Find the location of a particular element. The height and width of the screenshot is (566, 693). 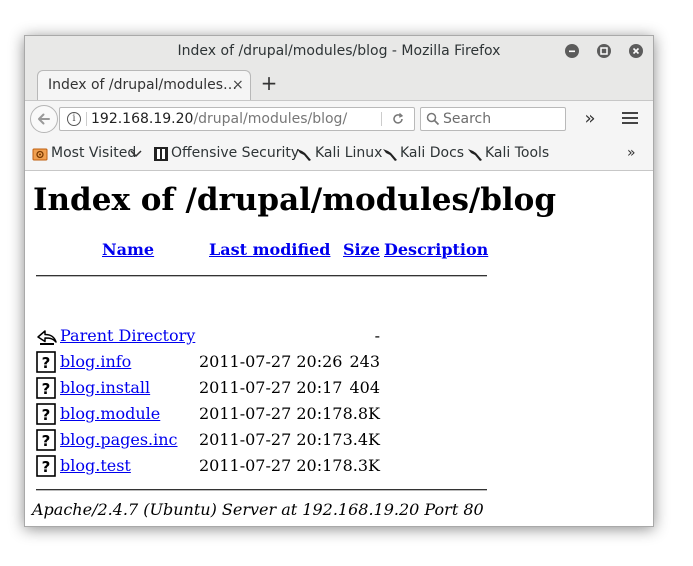

url-path: /drupal/modules/blog/ is located at coordinates (270, 119).